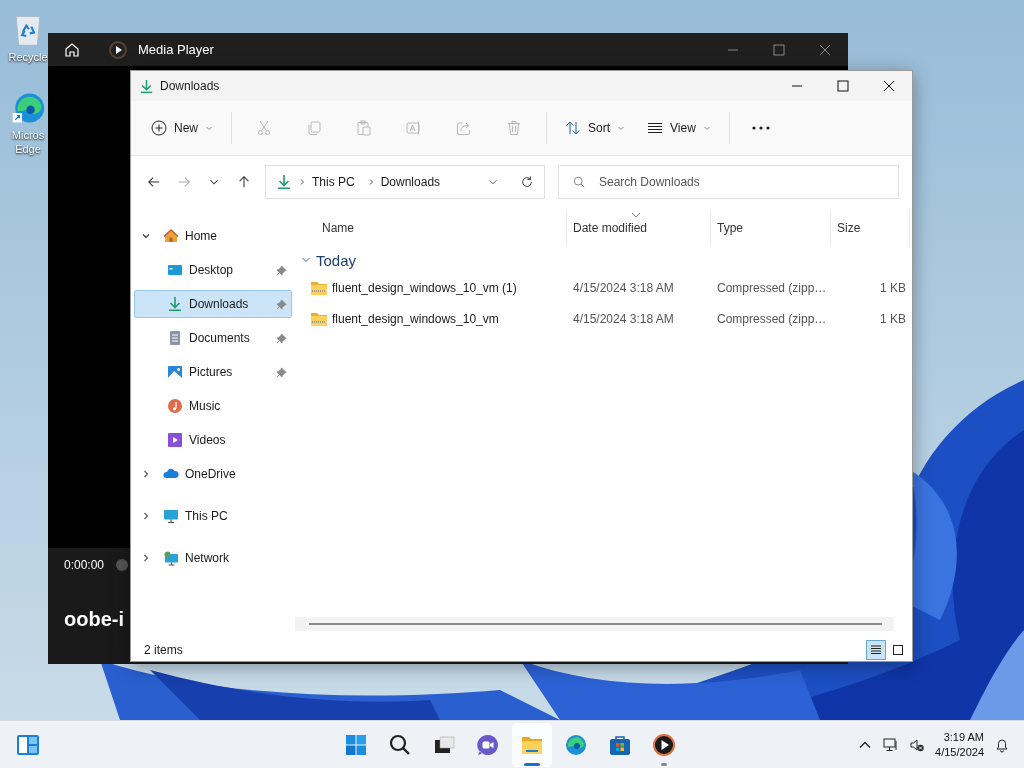  What do you see at coordinates (213, 338) in the screenshot?
I see `sidebar-item: Documents` at bounding box center [213, 338].